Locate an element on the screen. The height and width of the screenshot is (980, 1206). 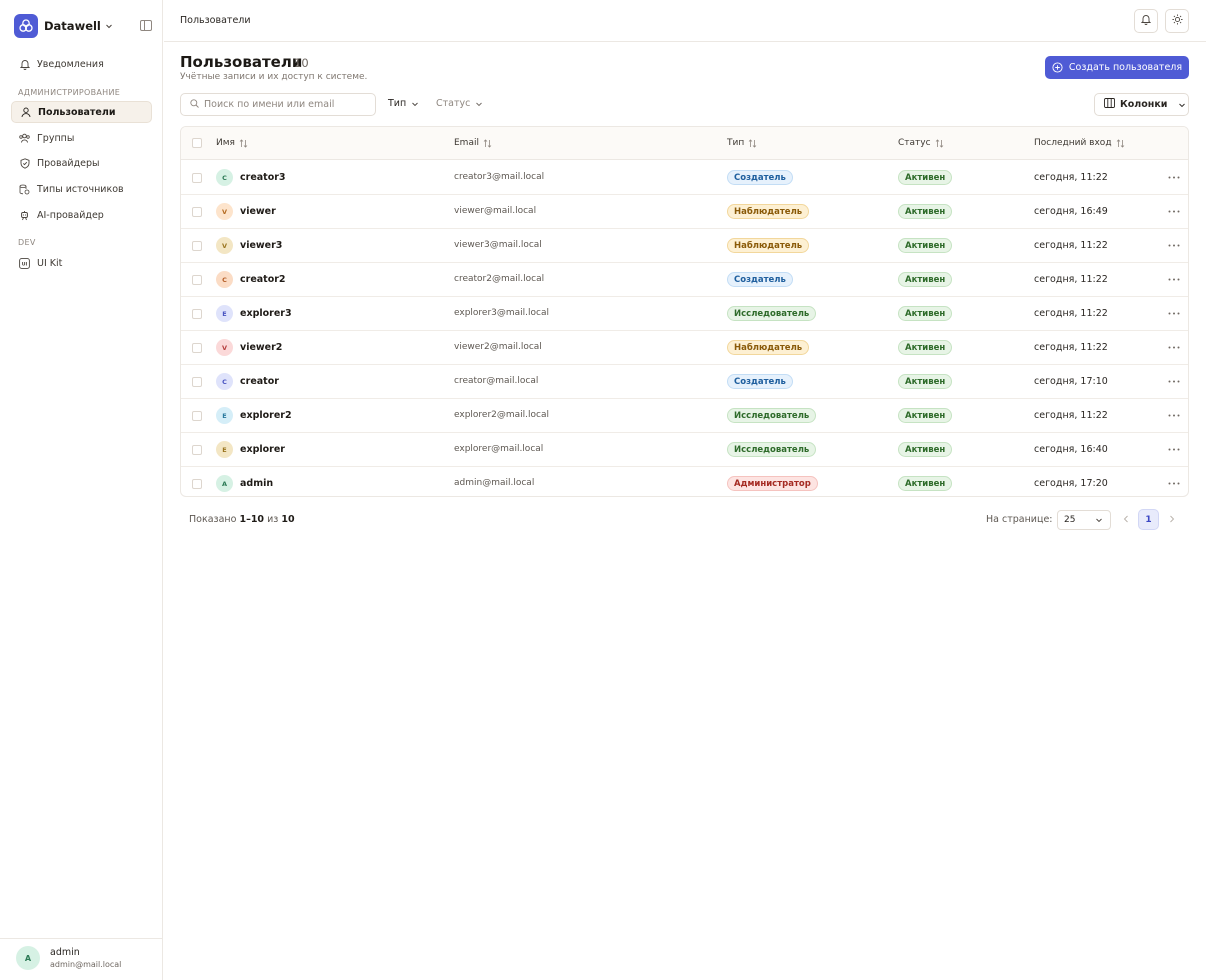
sidebar-item-notifications: Уведомления is located at coordinates (81, 64).